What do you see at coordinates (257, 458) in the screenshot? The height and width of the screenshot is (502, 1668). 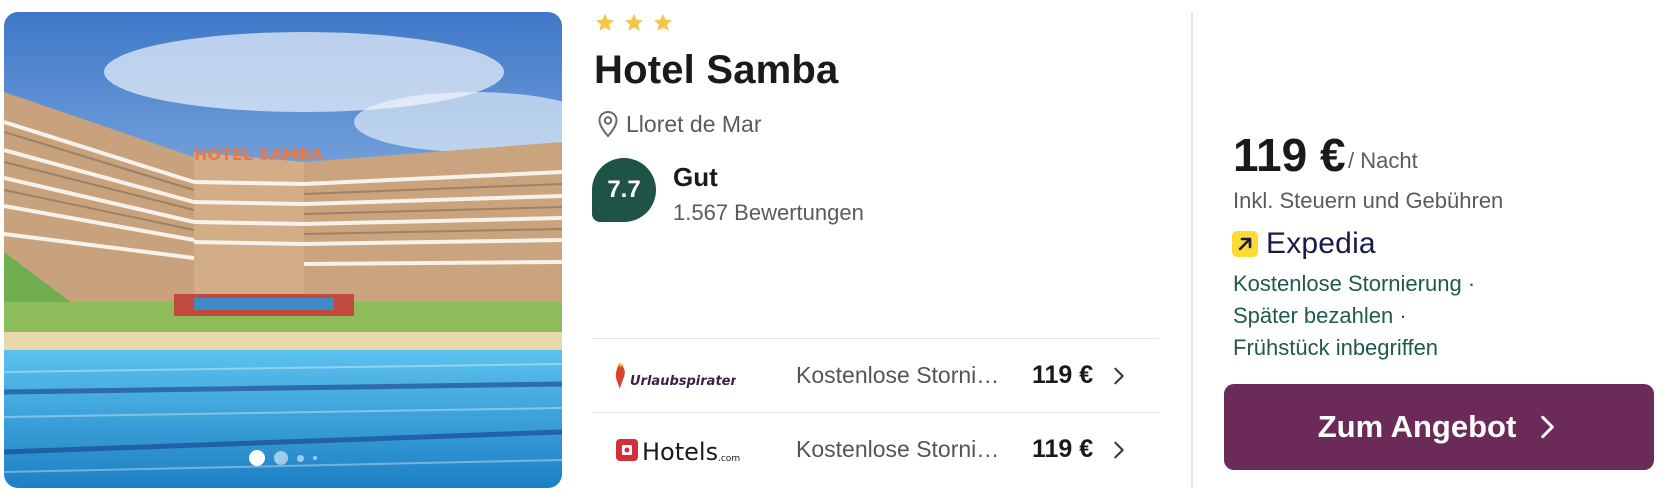 I see `carousel-dot-active` at bounding box center [257, 458].